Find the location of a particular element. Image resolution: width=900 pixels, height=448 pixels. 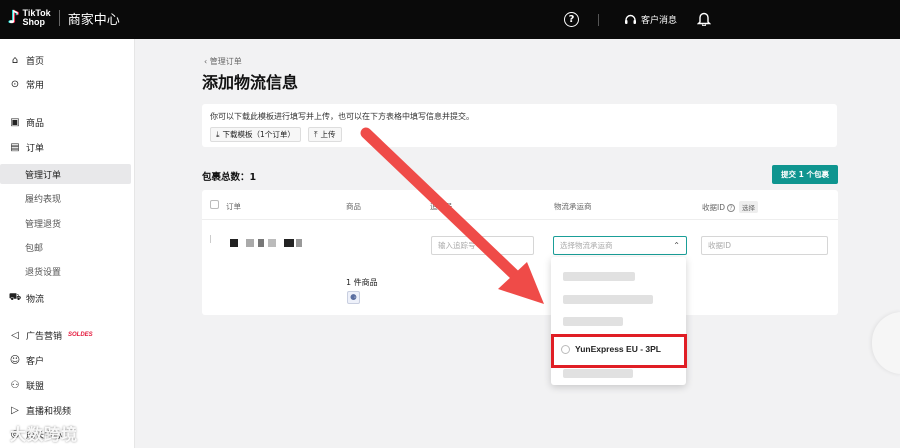

sidebar-item-customers: ☺ 客户 is located at coordinates (65, 360).